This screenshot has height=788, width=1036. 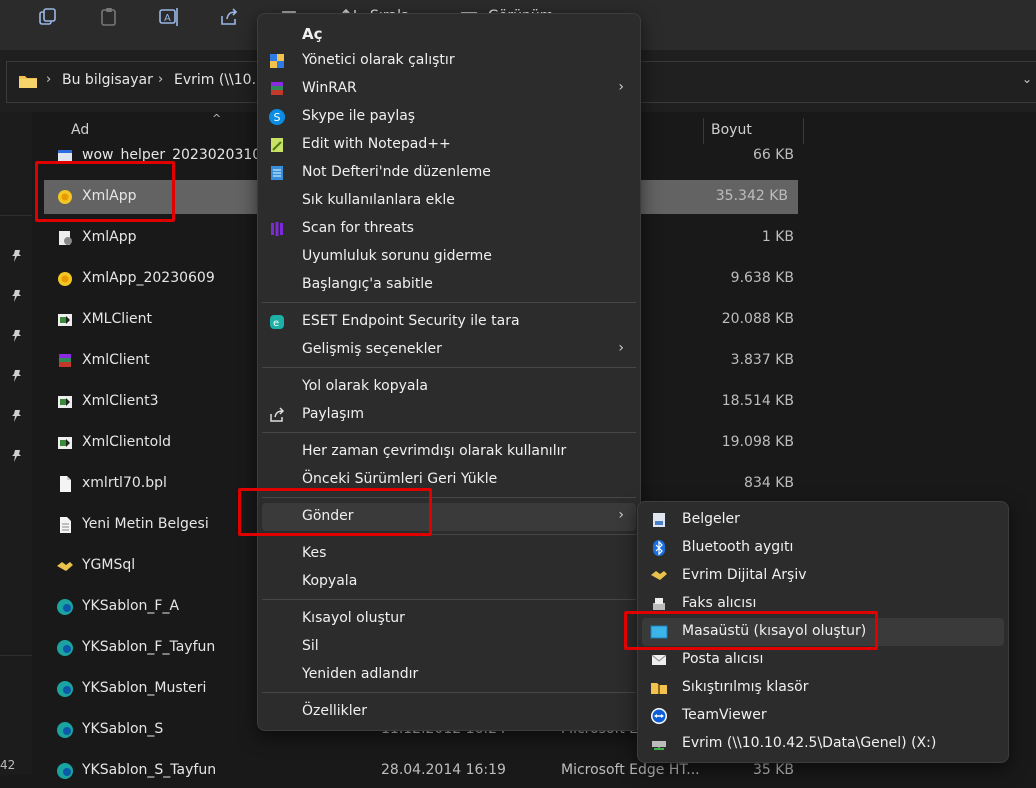 What do you see at coordinates (751, 630) in the screenshot?
I see `highlight-desktop-shortcut` at bounding box center [751, 630].